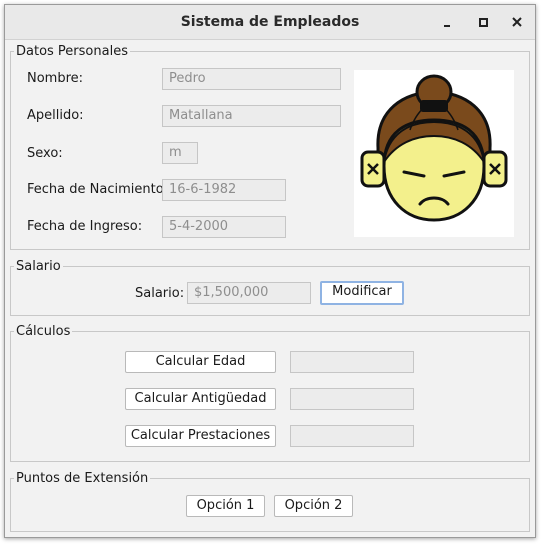  I want to click on option-1-button: Opción 1, so click(225, 506).